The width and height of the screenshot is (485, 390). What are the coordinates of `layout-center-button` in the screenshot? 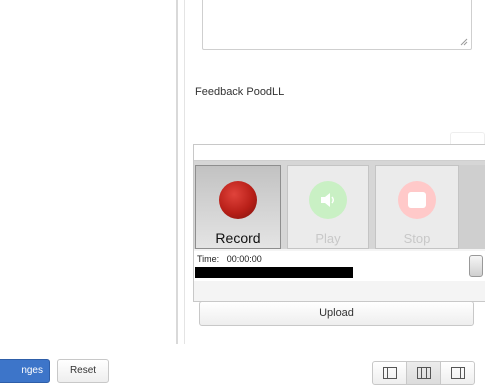 It's located at (423, 373).